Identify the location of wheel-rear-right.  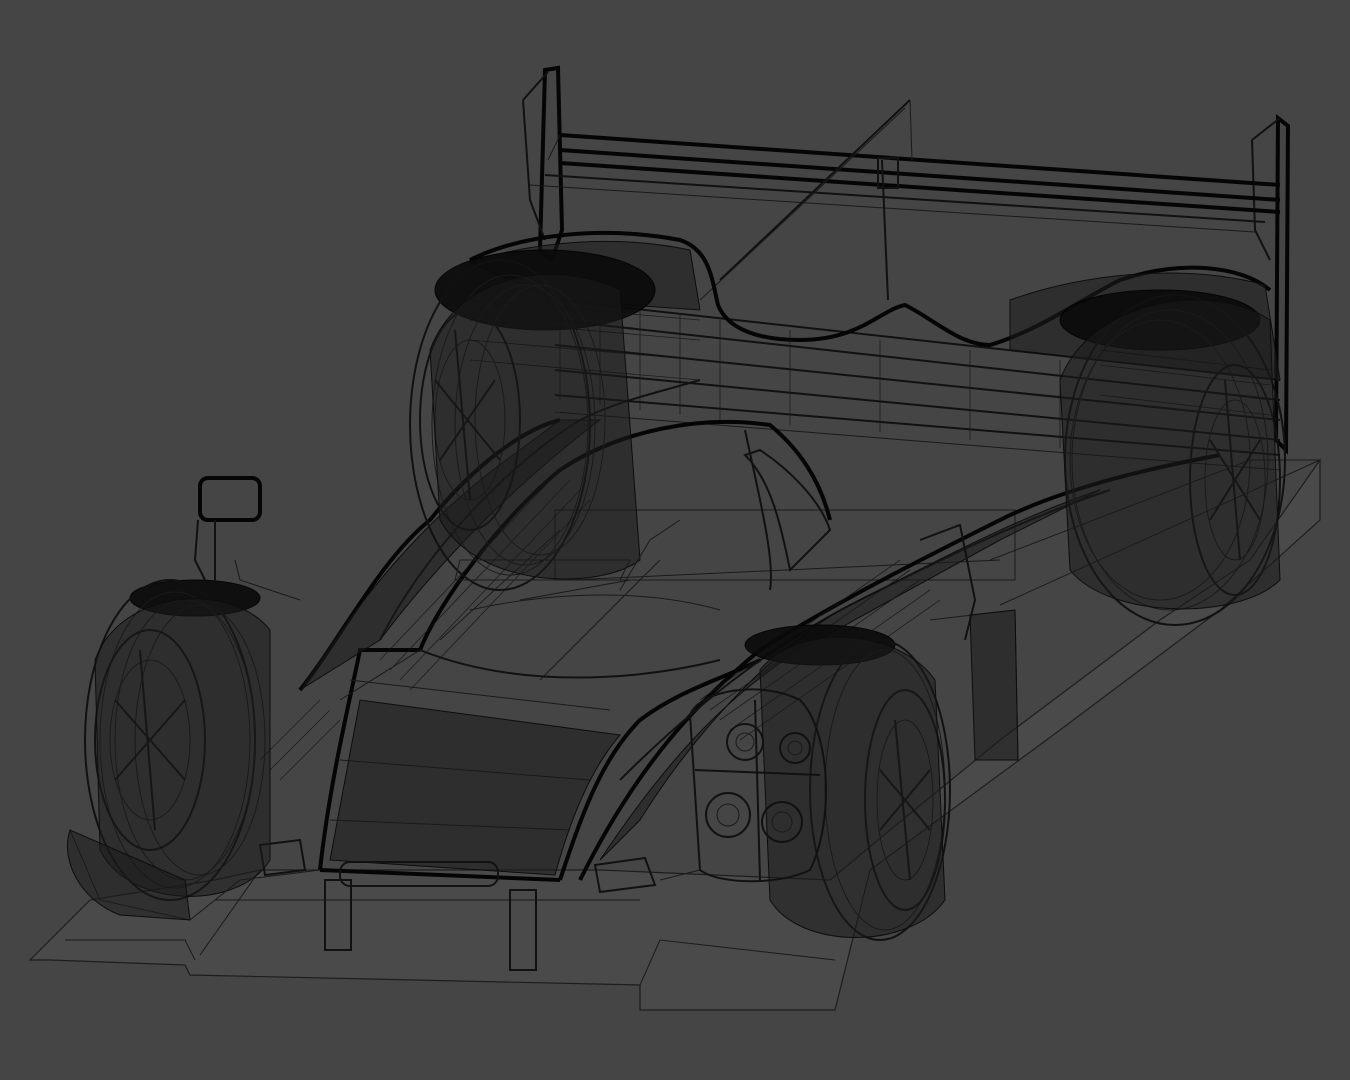
(1172, 457).